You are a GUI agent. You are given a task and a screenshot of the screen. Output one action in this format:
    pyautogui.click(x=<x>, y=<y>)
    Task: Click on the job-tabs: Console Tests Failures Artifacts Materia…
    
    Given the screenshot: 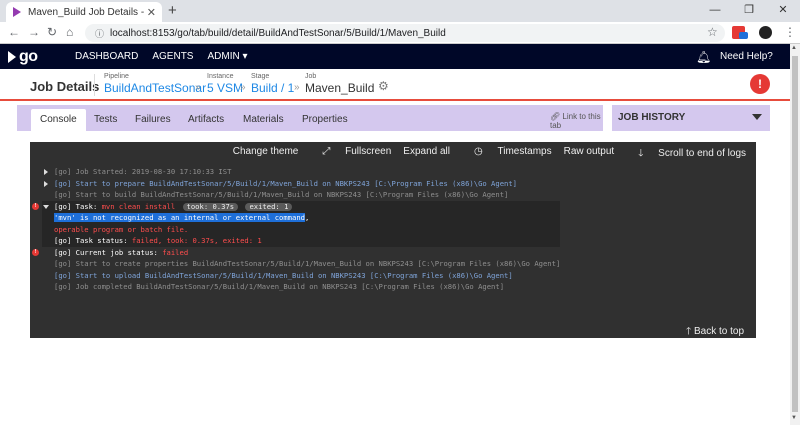 What is the action you would take?
    pyautogui.click(x=310, y=118)
    